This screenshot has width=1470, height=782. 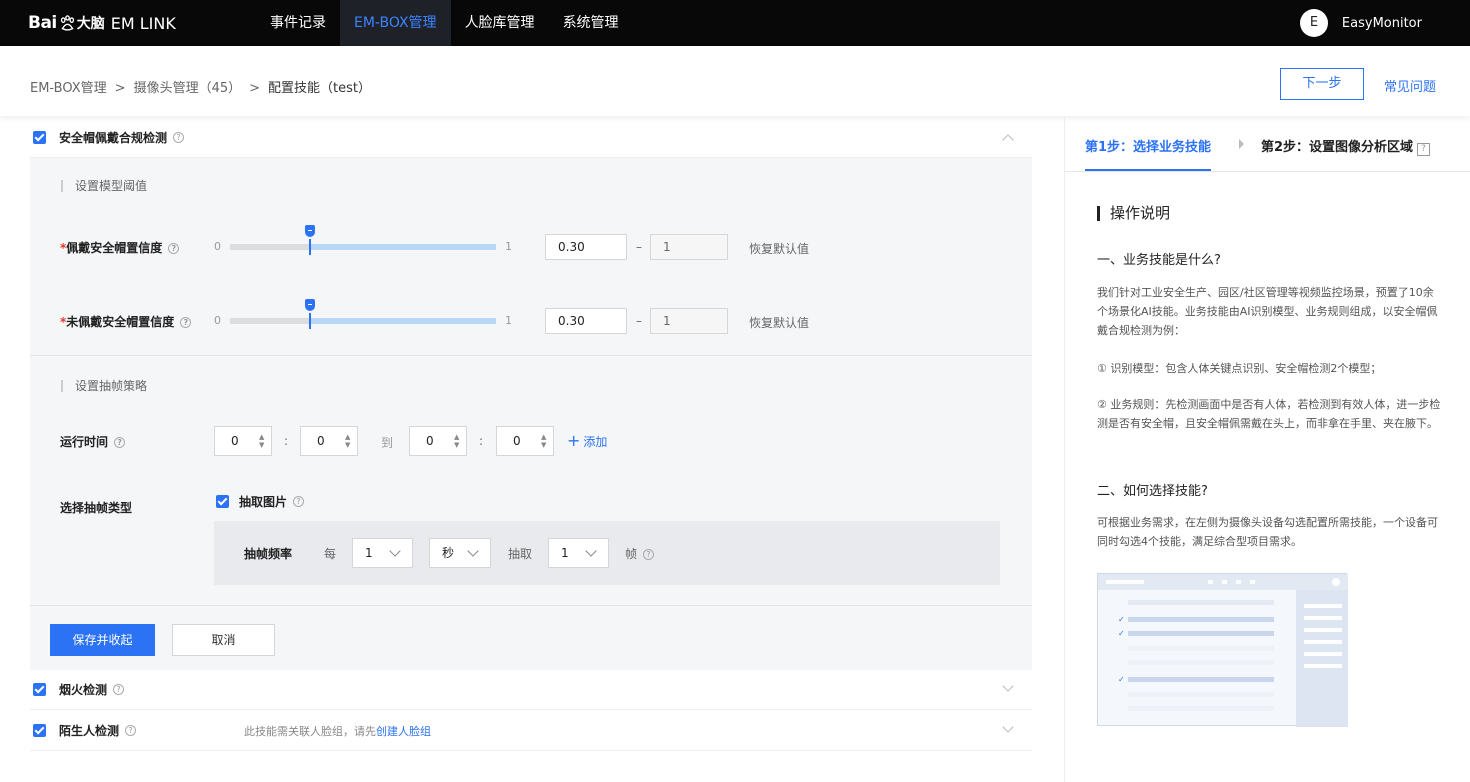 What do you see at coordinates (586, 247) in the screenshot?
I see `helmet-confidence-input: 0.30` at bounding box center [586, 247].